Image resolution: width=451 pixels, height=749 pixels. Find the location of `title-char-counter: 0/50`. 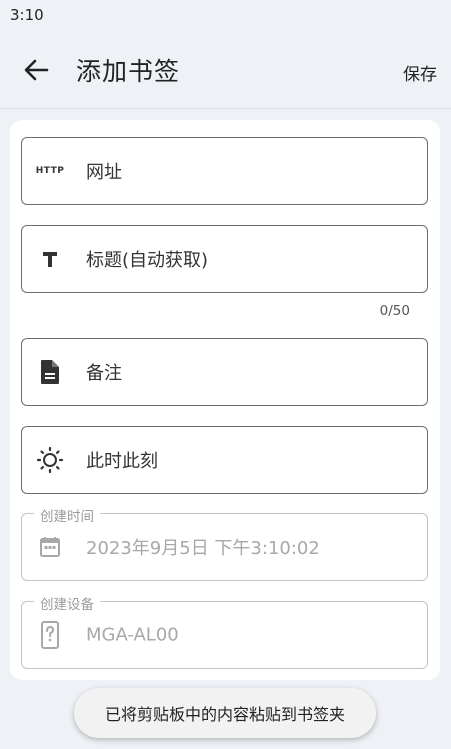

title-char-counter: 0/50 is located at coordinates (394, 311).